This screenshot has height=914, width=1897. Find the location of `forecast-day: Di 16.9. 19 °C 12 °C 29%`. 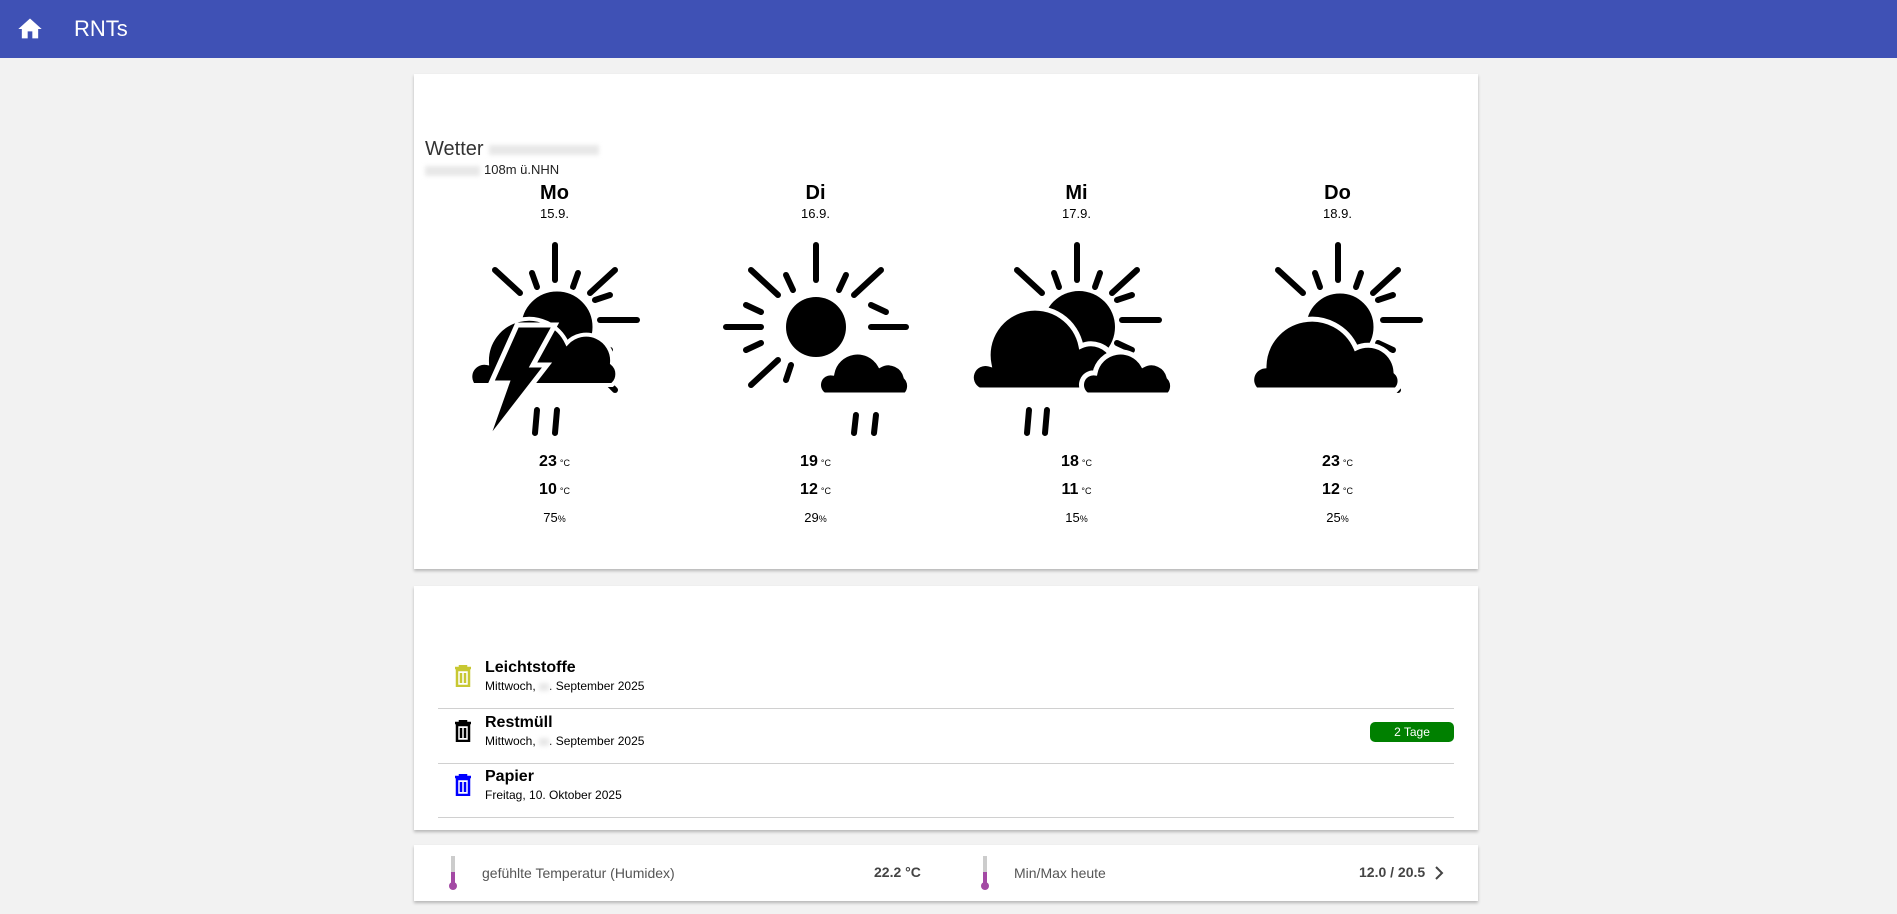

forecast-day: Di 16.9. 19 °C 12 °C 29% is located at coordinates (815, 353).